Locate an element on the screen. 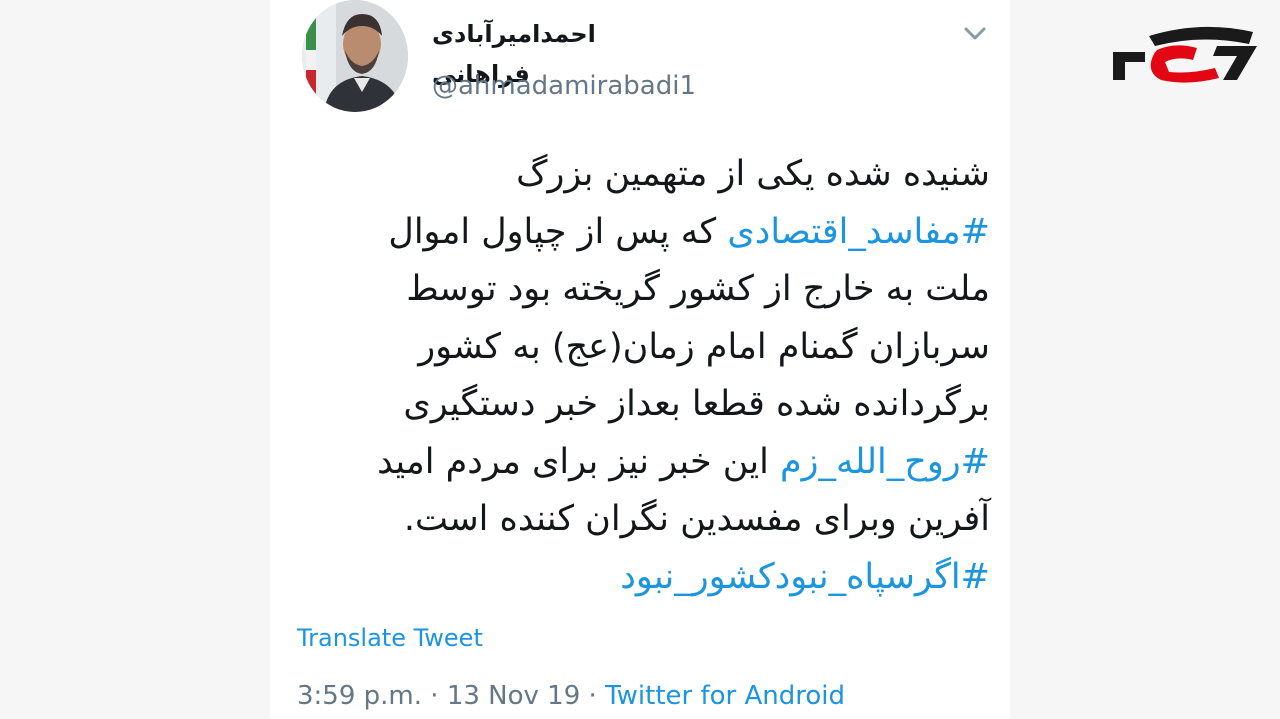  tweet-date: 13 Nov 19 is located at coordinates (513, 696).